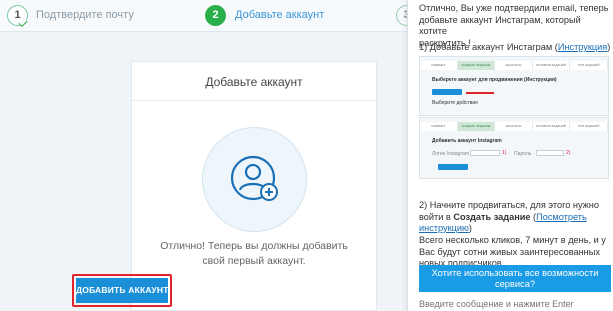  I want to click on tutorial-marker: 1), so click(504, 153).